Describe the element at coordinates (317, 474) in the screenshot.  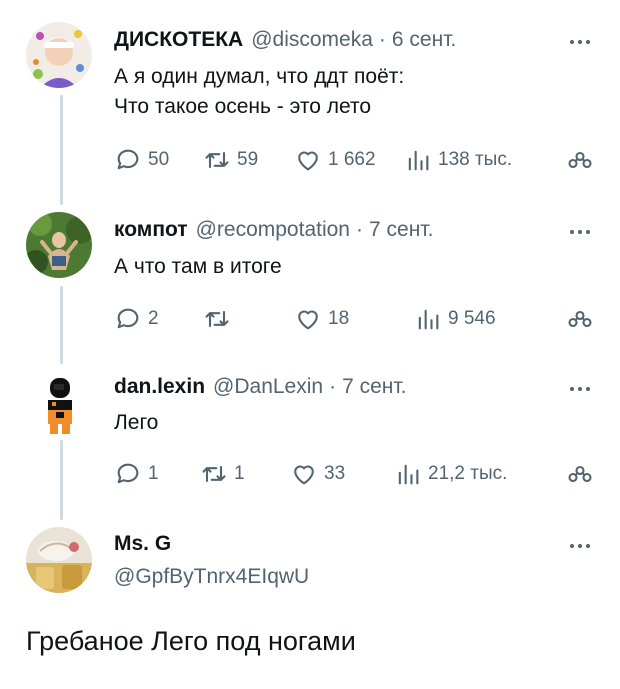
I see `like-button: 33` at that location.